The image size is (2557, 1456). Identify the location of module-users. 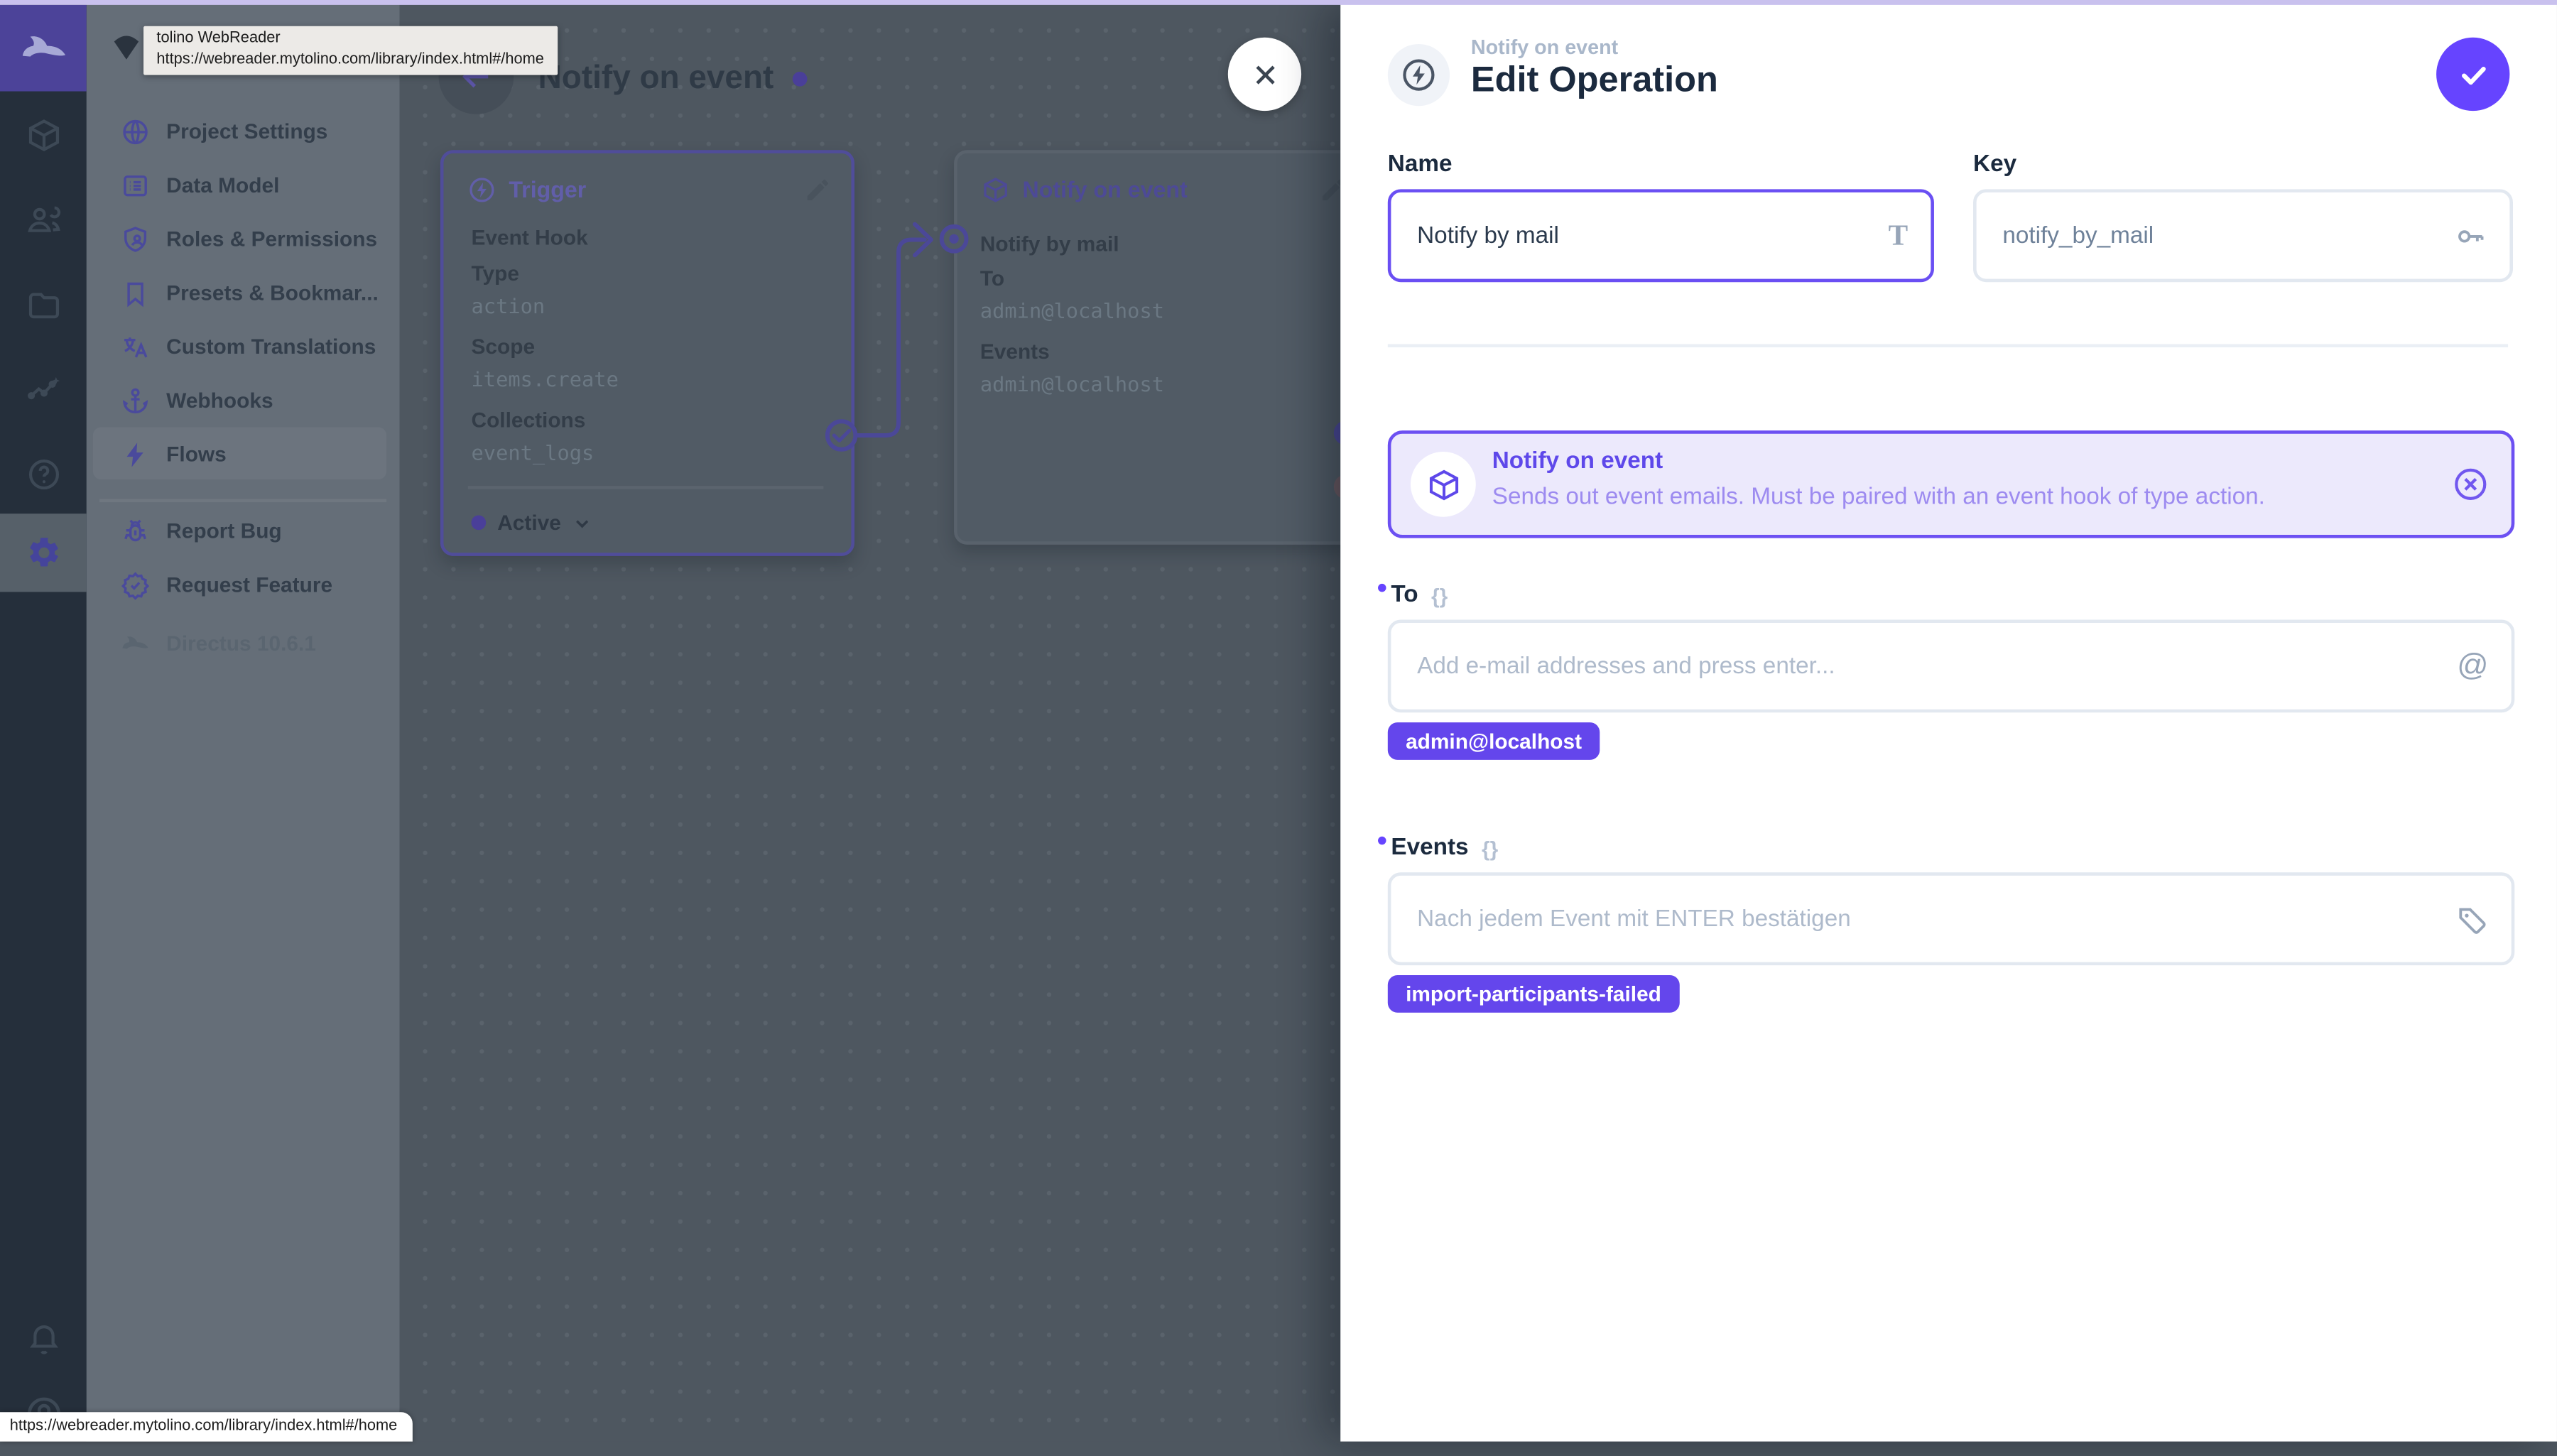
(43, 219).